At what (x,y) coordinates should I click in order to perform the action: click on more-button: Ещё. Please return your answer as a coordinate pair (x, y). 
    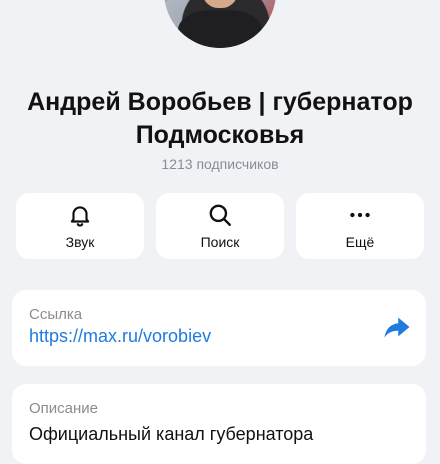
    Looking at the image, I should click on (360, 226).